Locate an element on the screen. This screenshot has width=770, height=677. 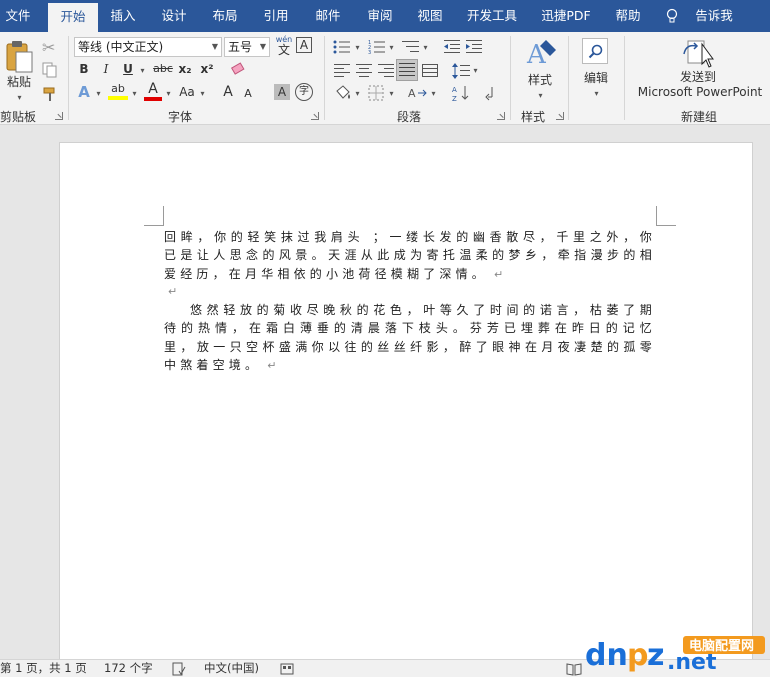
enclose-chars-button: 字 is located at coordinates (304, 92).